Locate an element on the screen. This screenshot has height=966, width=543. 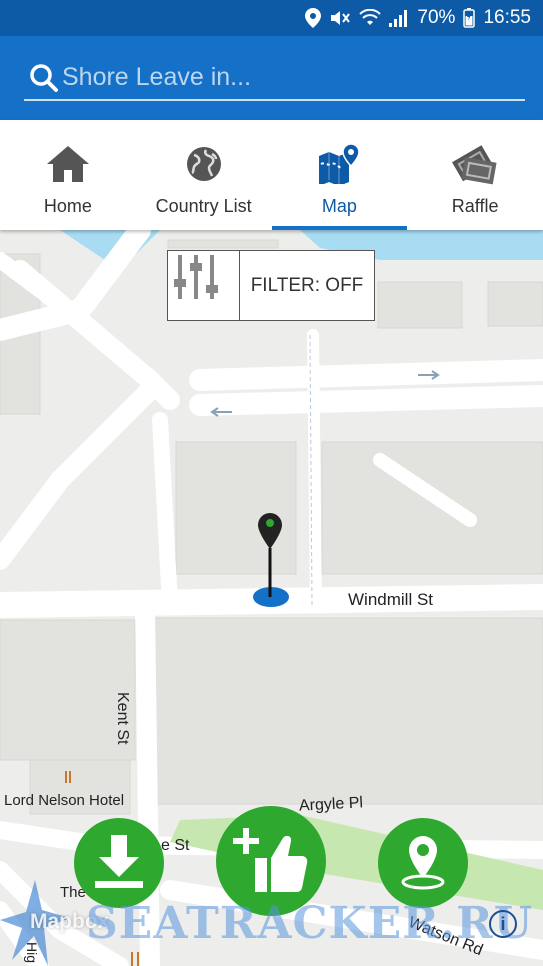
wifi-icon is located at coordinates (370, 18).